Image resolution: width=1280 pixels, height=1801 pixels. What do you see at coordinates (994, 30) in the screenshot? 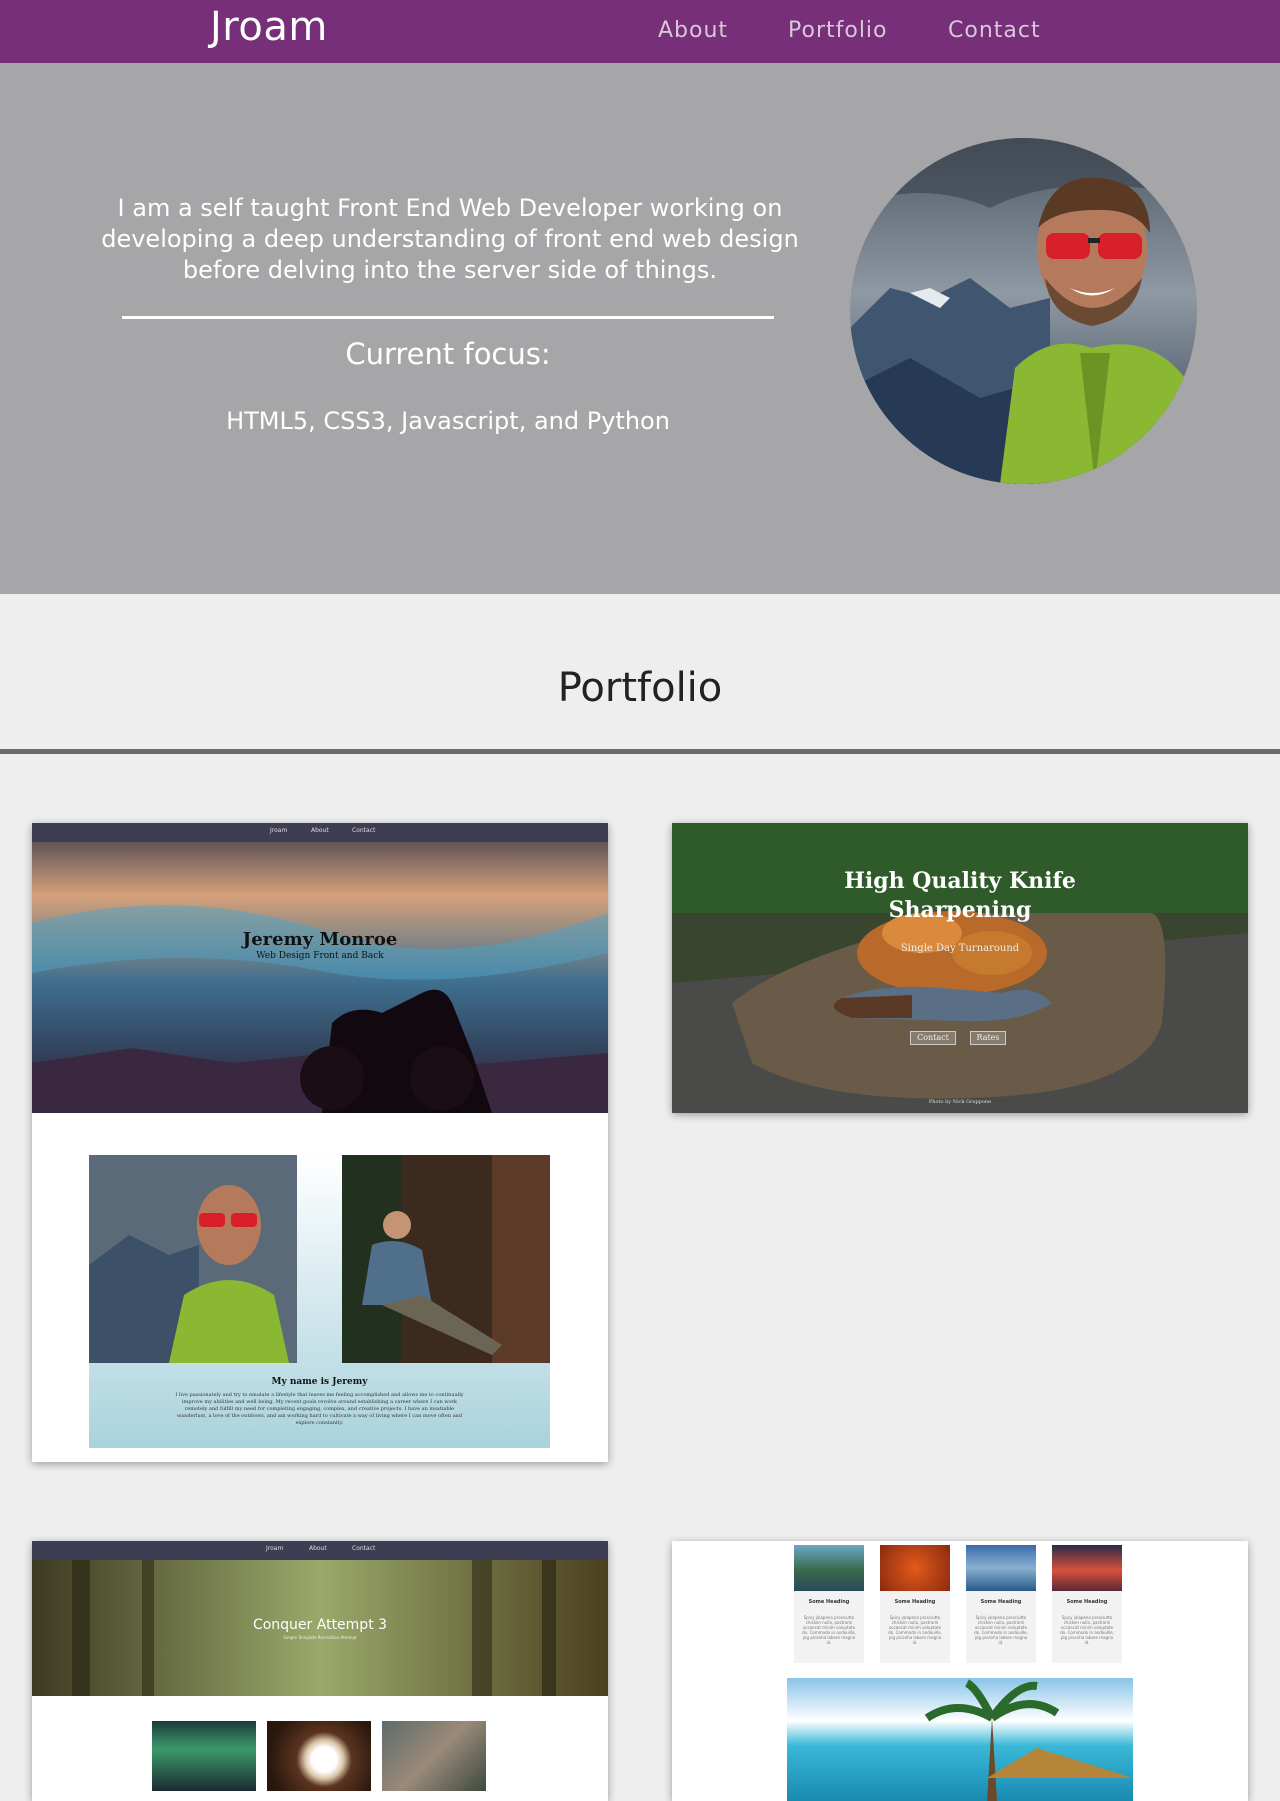
I see `nav-link-contact: Contact` at bounding box center [994, 30].